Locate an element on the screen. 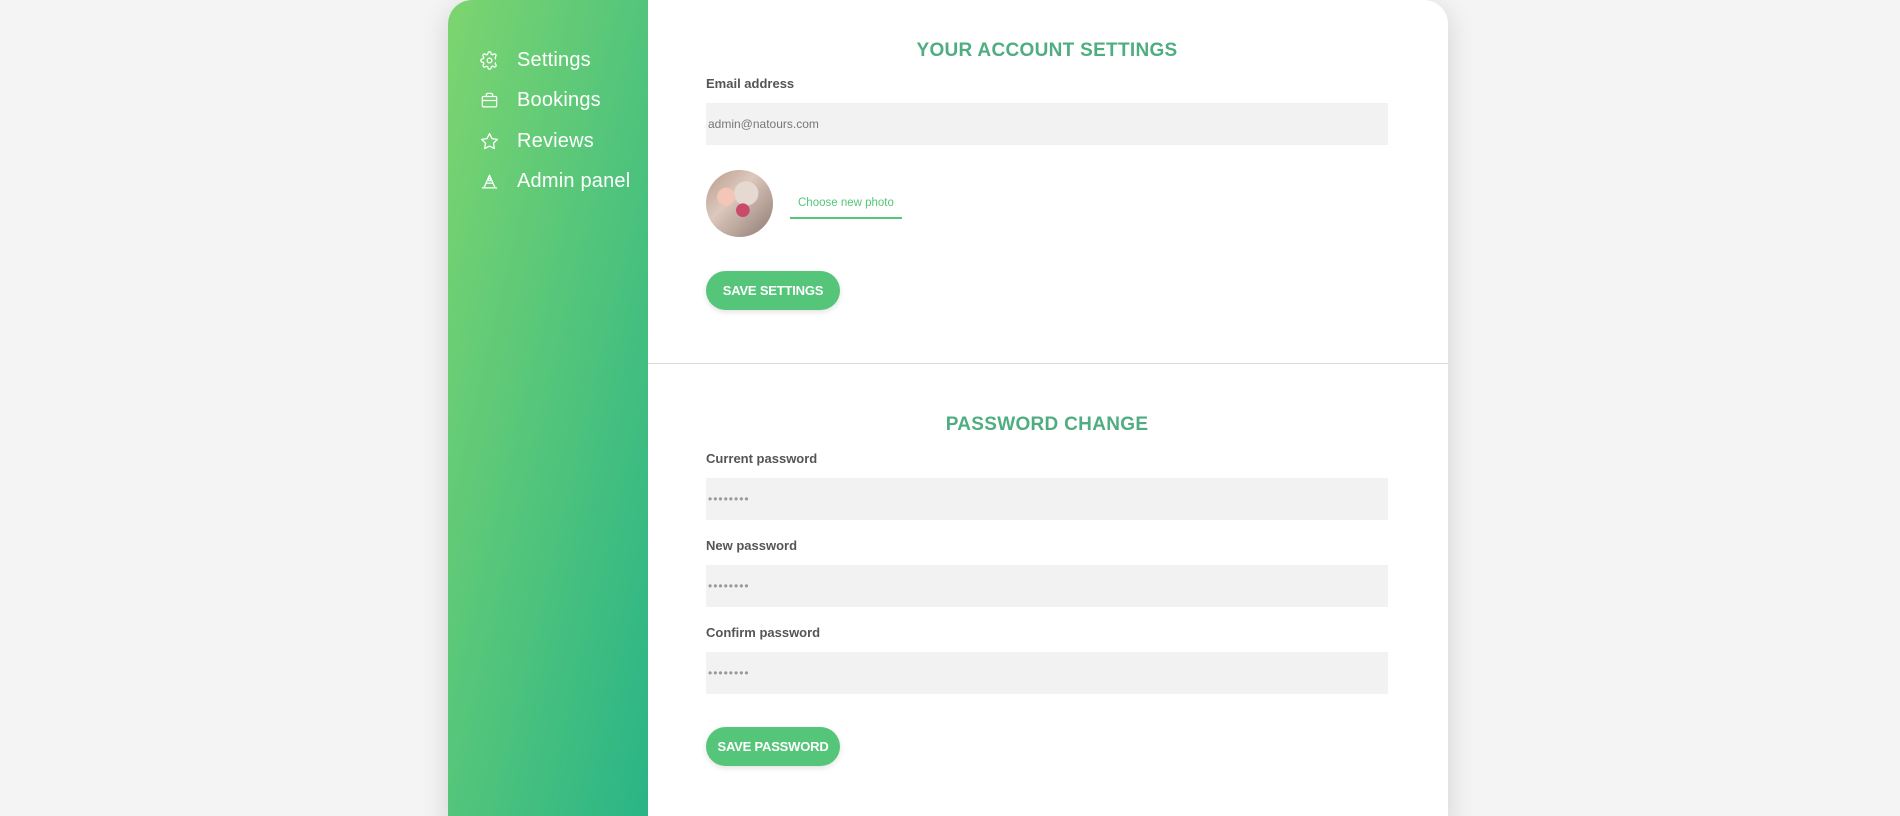 The width and height of the screenshot is (1900, 816). confirm-password-field is located at coordinates (1047, 673).